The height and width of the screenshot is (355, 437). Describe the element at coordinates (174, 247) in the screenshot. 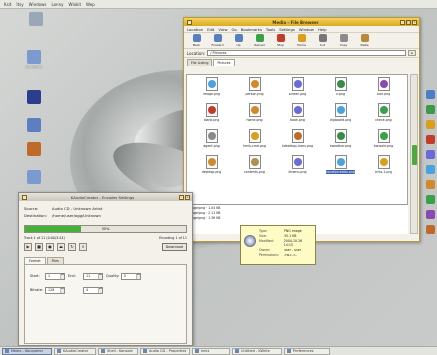

I see `download-button: Download` at that location.